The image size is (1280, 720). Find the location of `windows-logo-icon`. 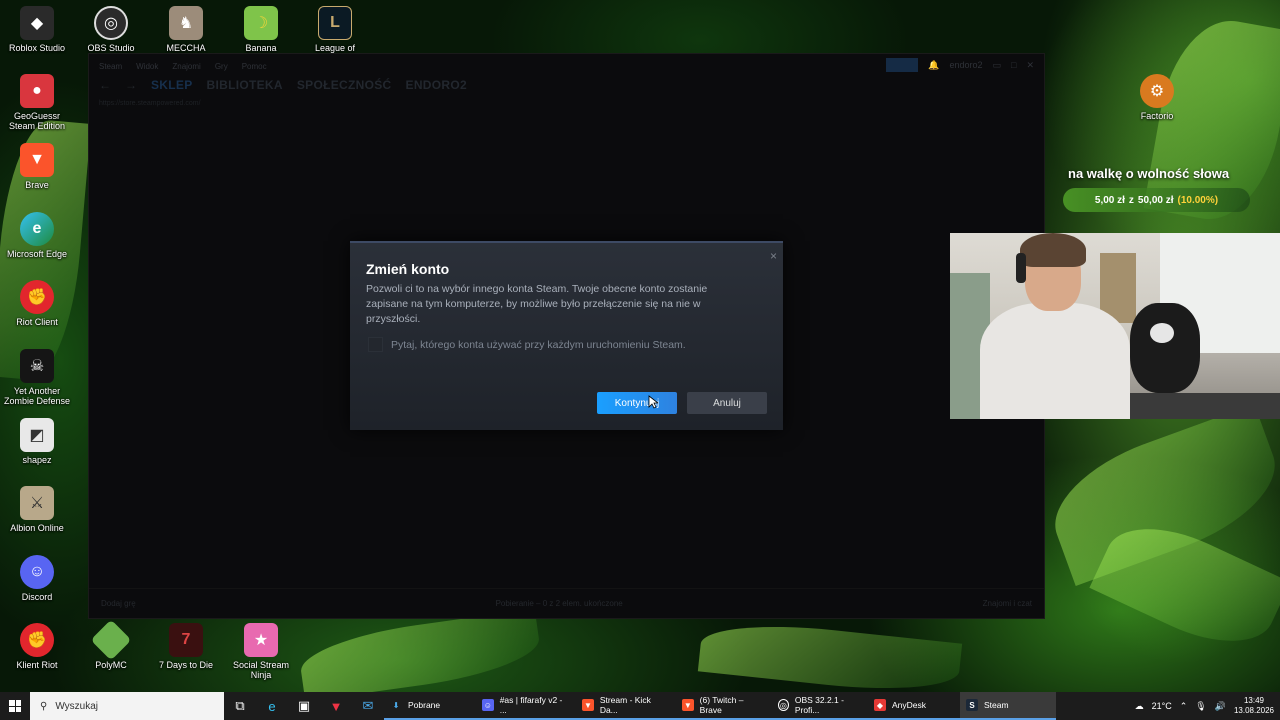

windows-logo-icon is located at coordinates (15, 706).